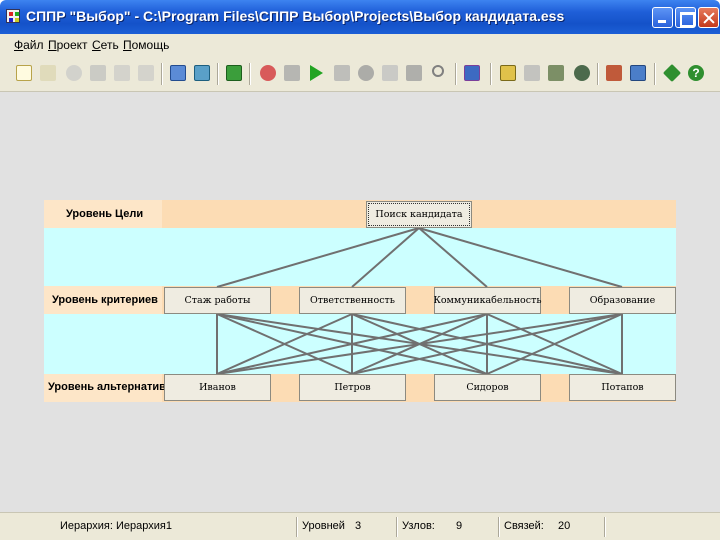 Image resolution: width=720 pixels, height=540 pixels. Describe the element at coordinates (217, 300) in the screenshot. I see `criterion-node: Стаж работы` at that location.